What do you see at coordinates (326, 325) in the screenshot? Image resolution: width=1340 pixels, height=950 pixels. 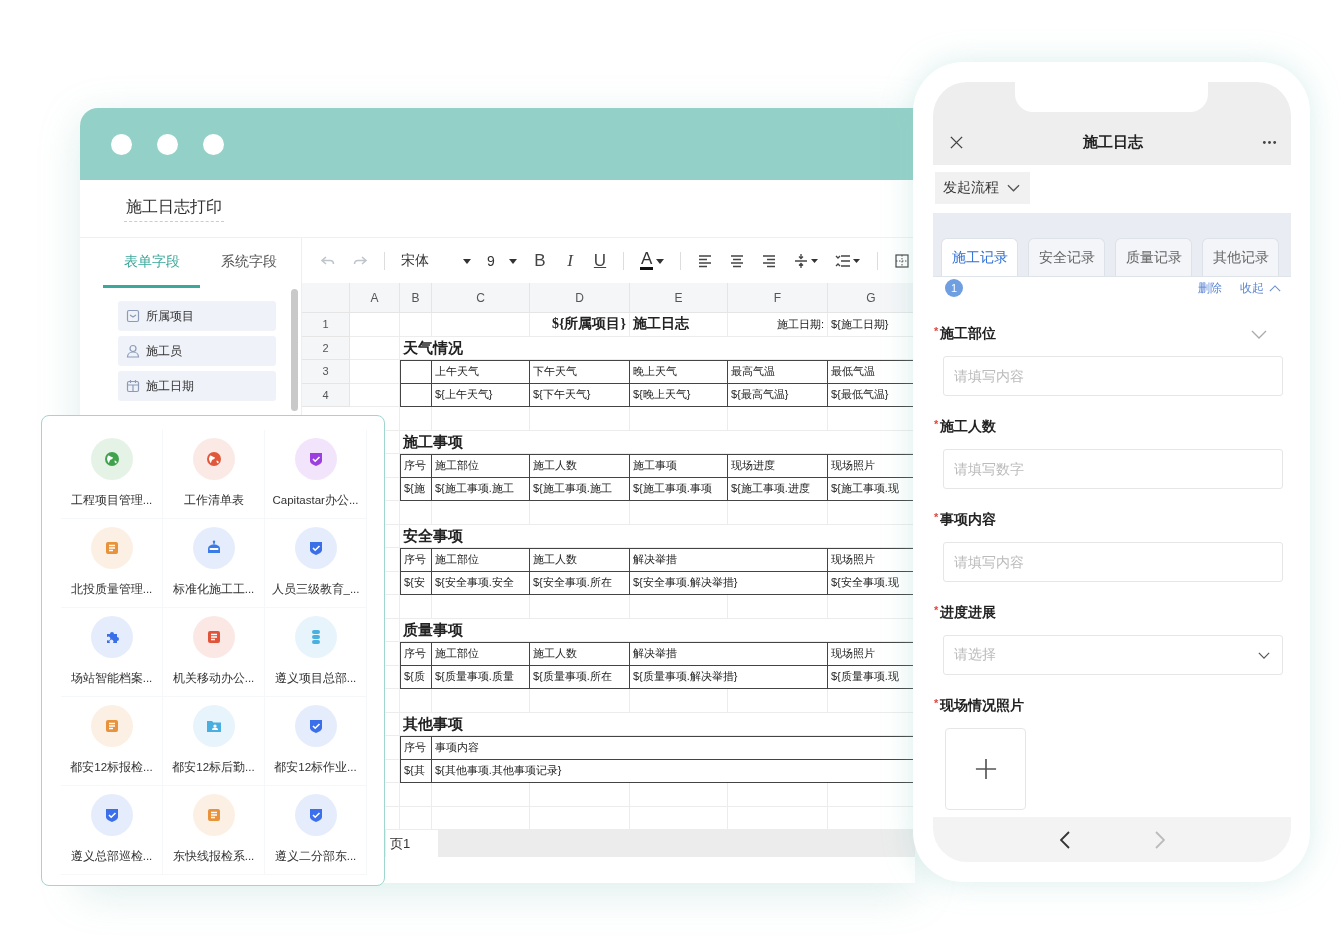 I see `row-header: 1` at bounding box center [326, 325].